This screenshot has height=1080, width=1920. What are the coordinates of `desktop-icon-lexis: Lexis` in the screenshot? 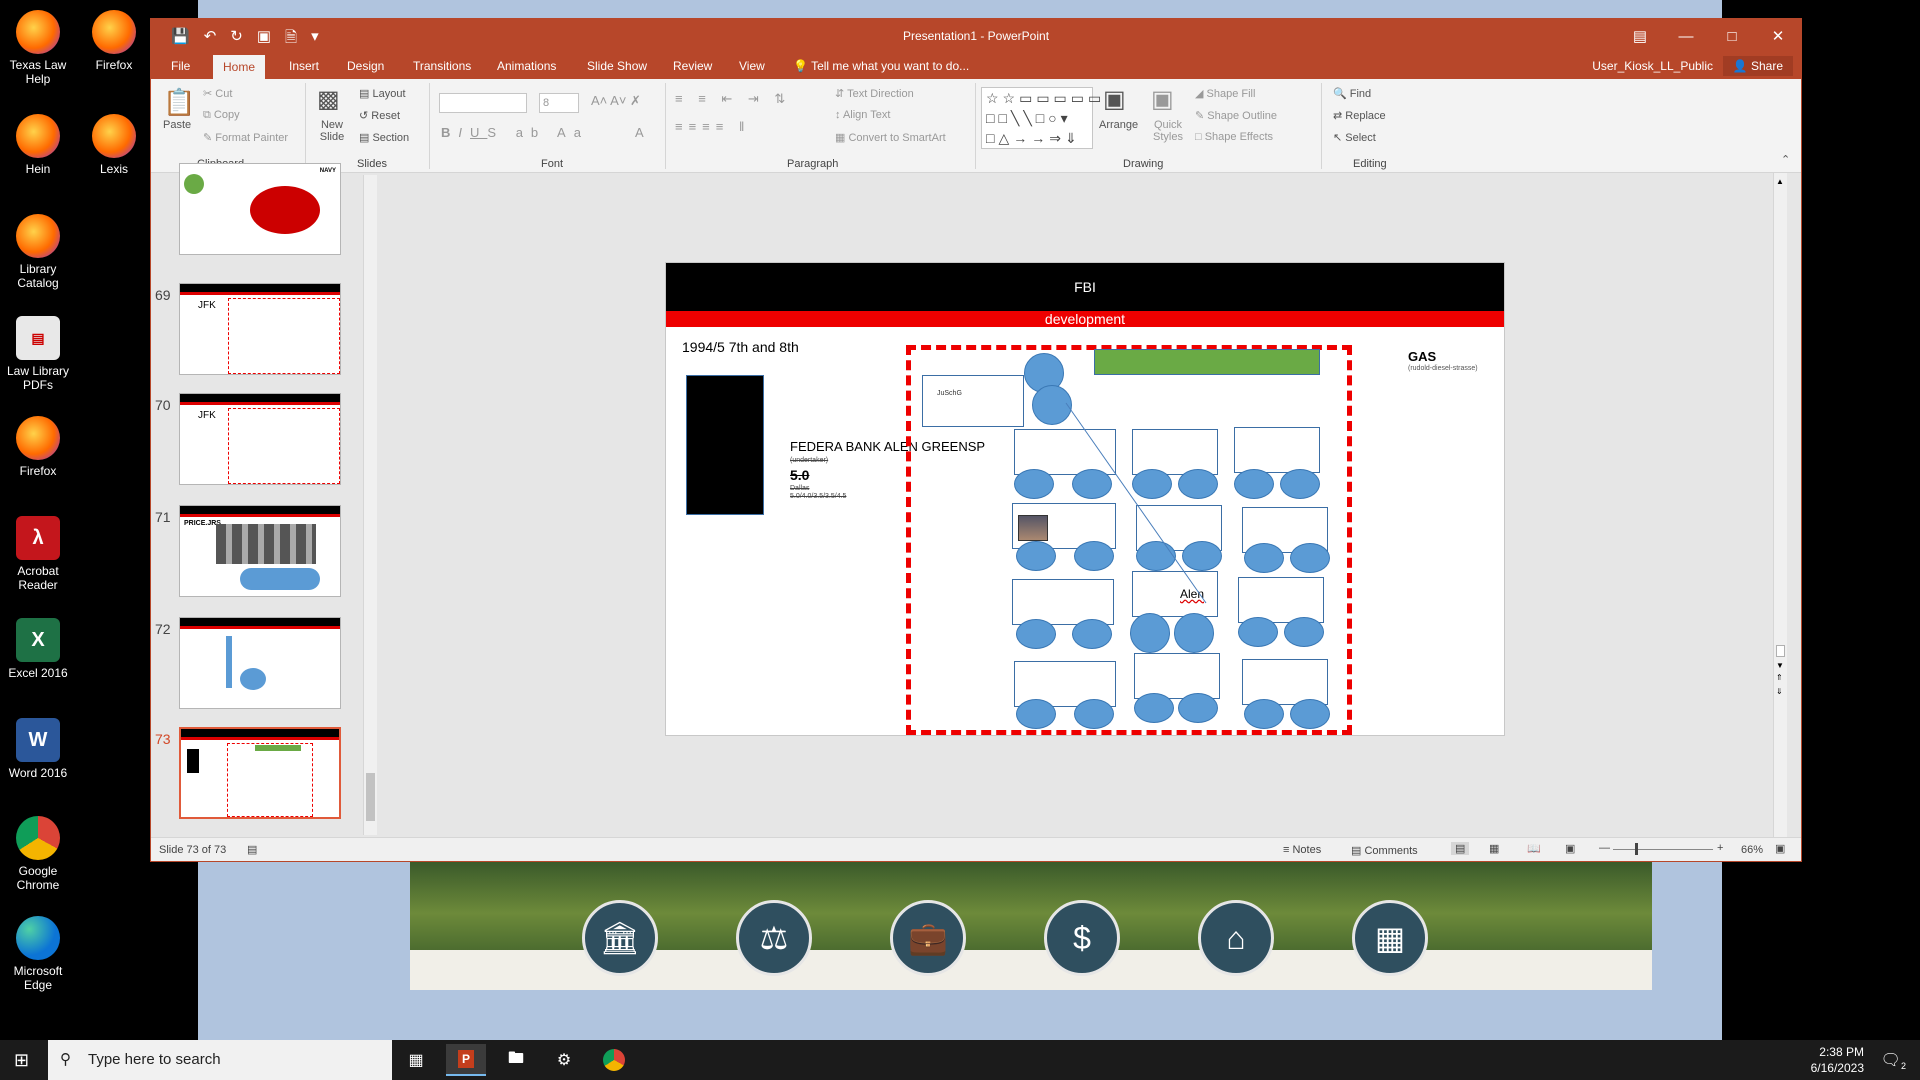 It's located at (114, 145).